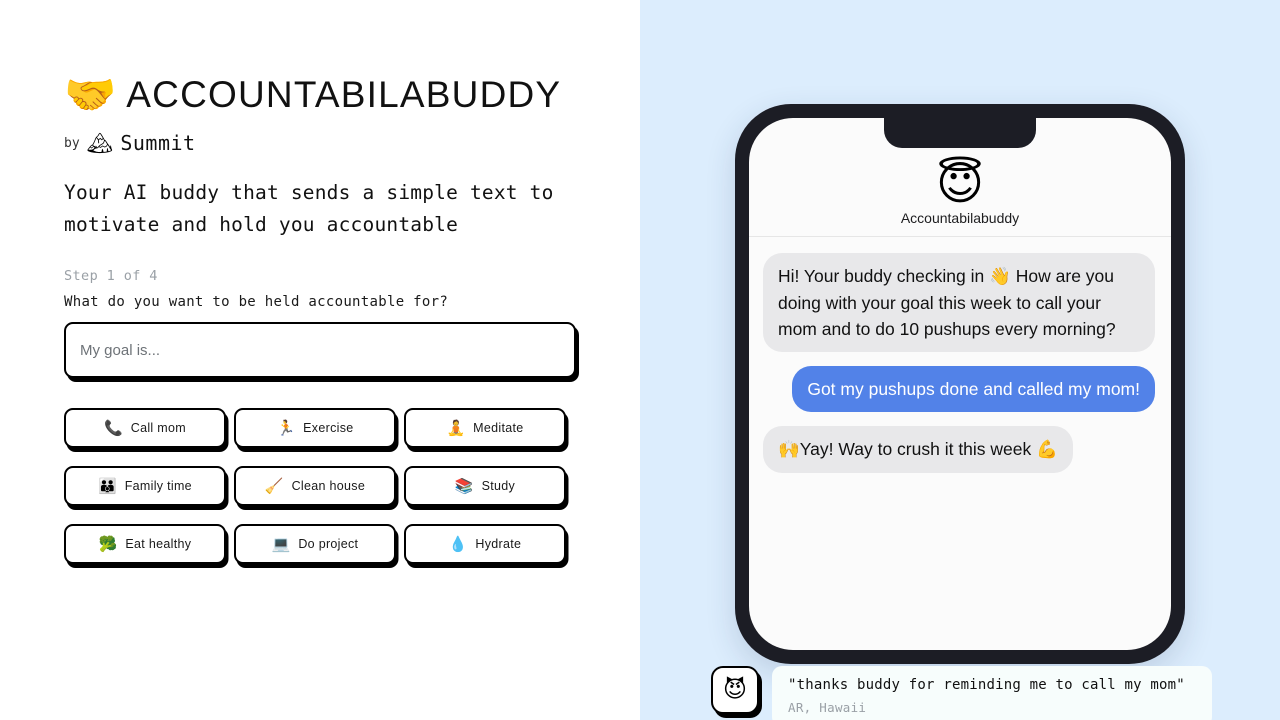  What do you see at coordinates (111, 276) in the screenshot?
I see `step-indicator: Step 1 of 4` at bounding box center [111, 276].